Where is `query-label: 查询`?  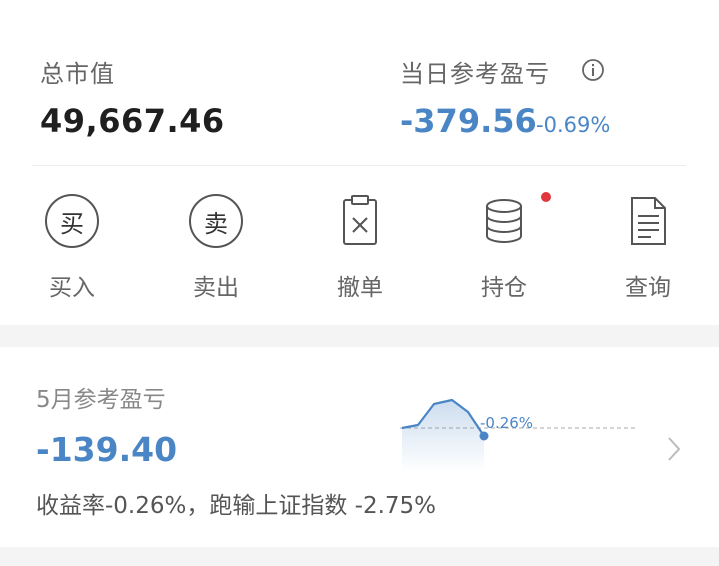
query-label: 查询 is located at coordinates (648, 288).